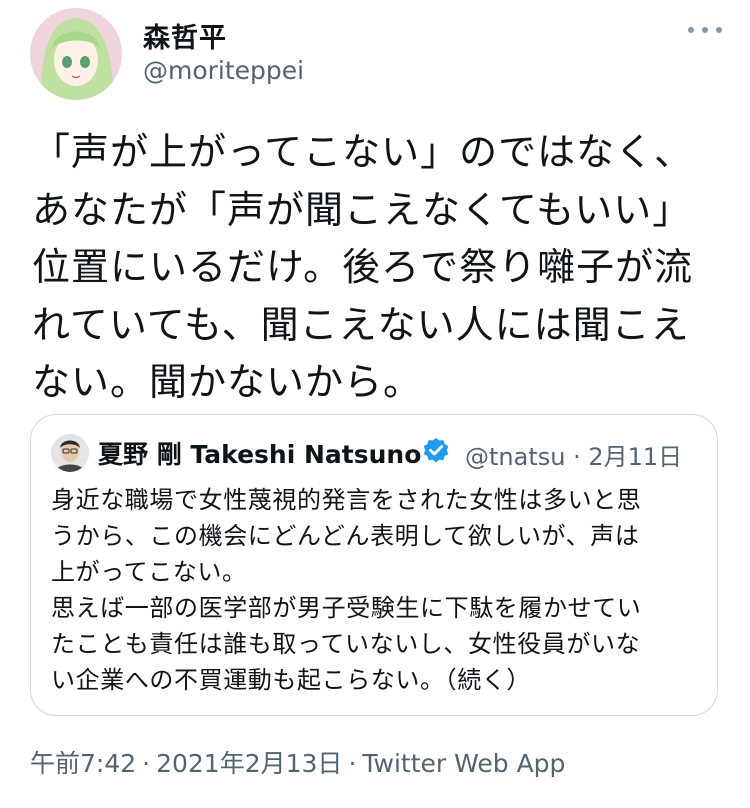 This screenshot has height=808, width=750. What do you see at coordinates (185, 35) in the screenshot?
I see `author-name: 森哲平` at bounding box center [185, 35].